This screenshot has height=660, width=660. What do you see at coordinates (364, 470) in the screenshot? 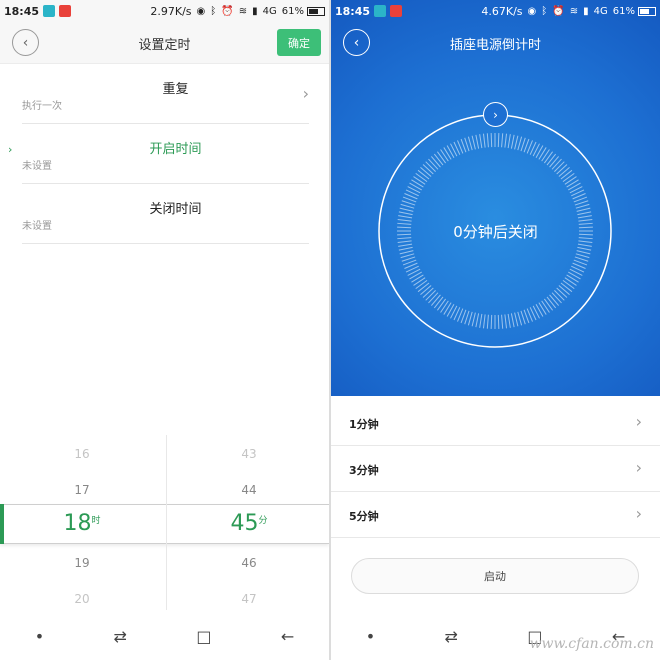
I see `option-label: 3分钟` at bounding box center [364, 470].